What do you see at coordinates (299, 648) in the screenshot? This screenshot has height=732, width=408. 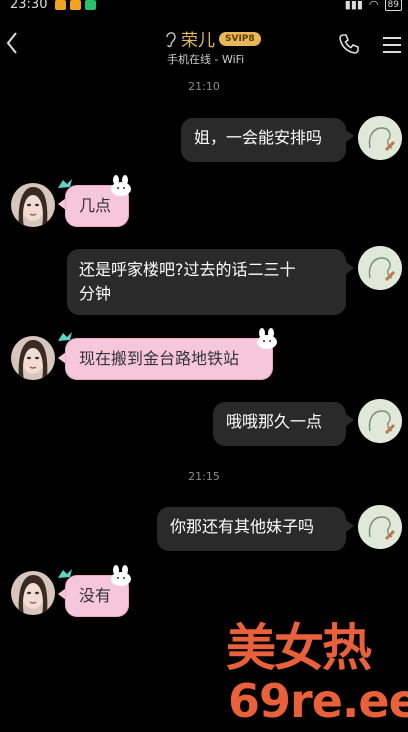 I see `watermark-title: 美女热` at bounding box center [299, 648].